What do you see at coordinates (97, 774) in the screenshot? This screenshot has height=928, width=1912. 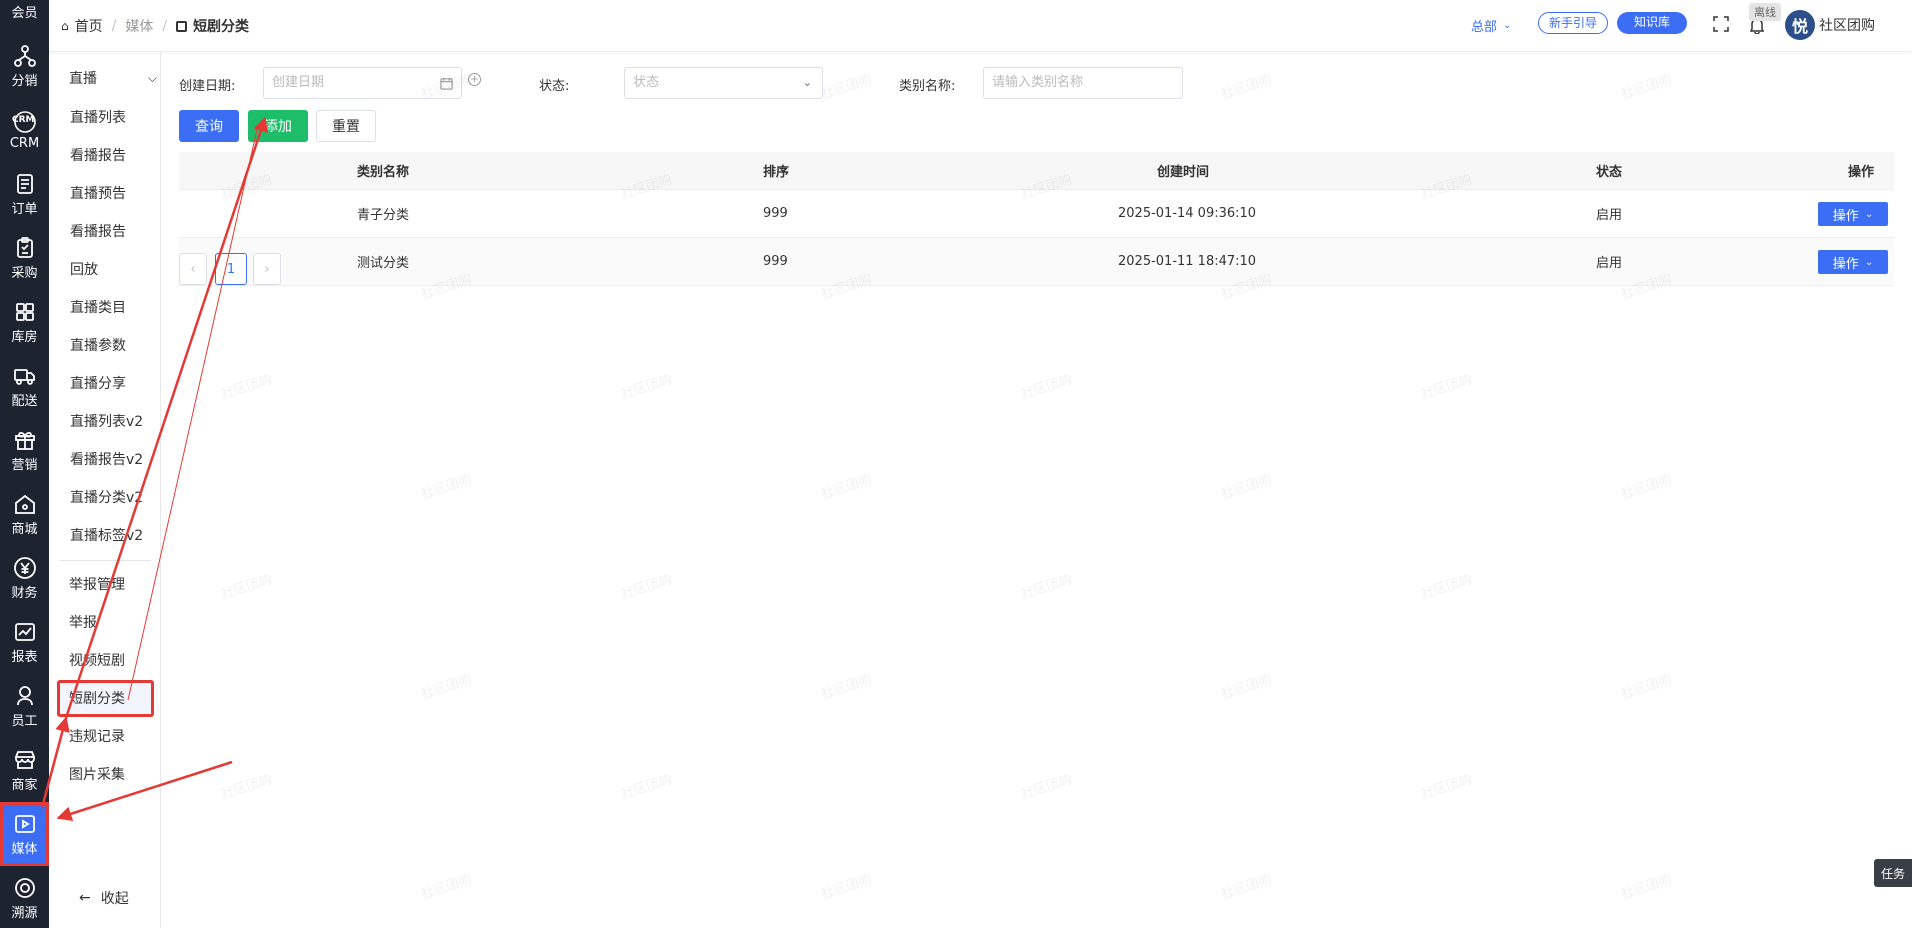 I see `submenu-item: 图片采集` at bounding box center [97, 774].